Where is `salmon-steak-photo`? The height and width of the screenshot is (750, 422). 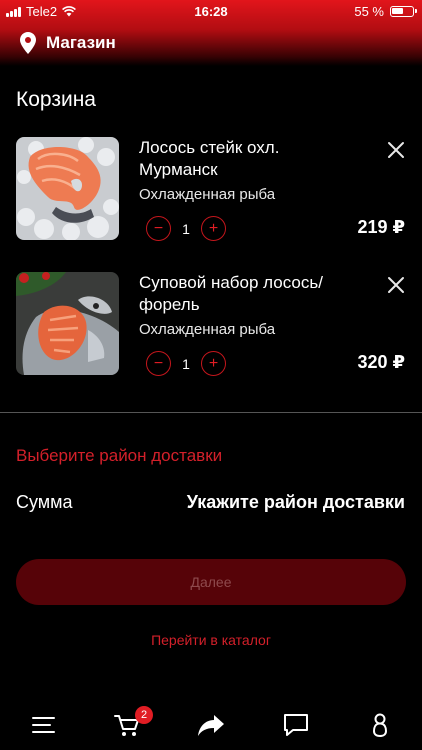
salmon-steak-photo is located at coordinates (67, 188).